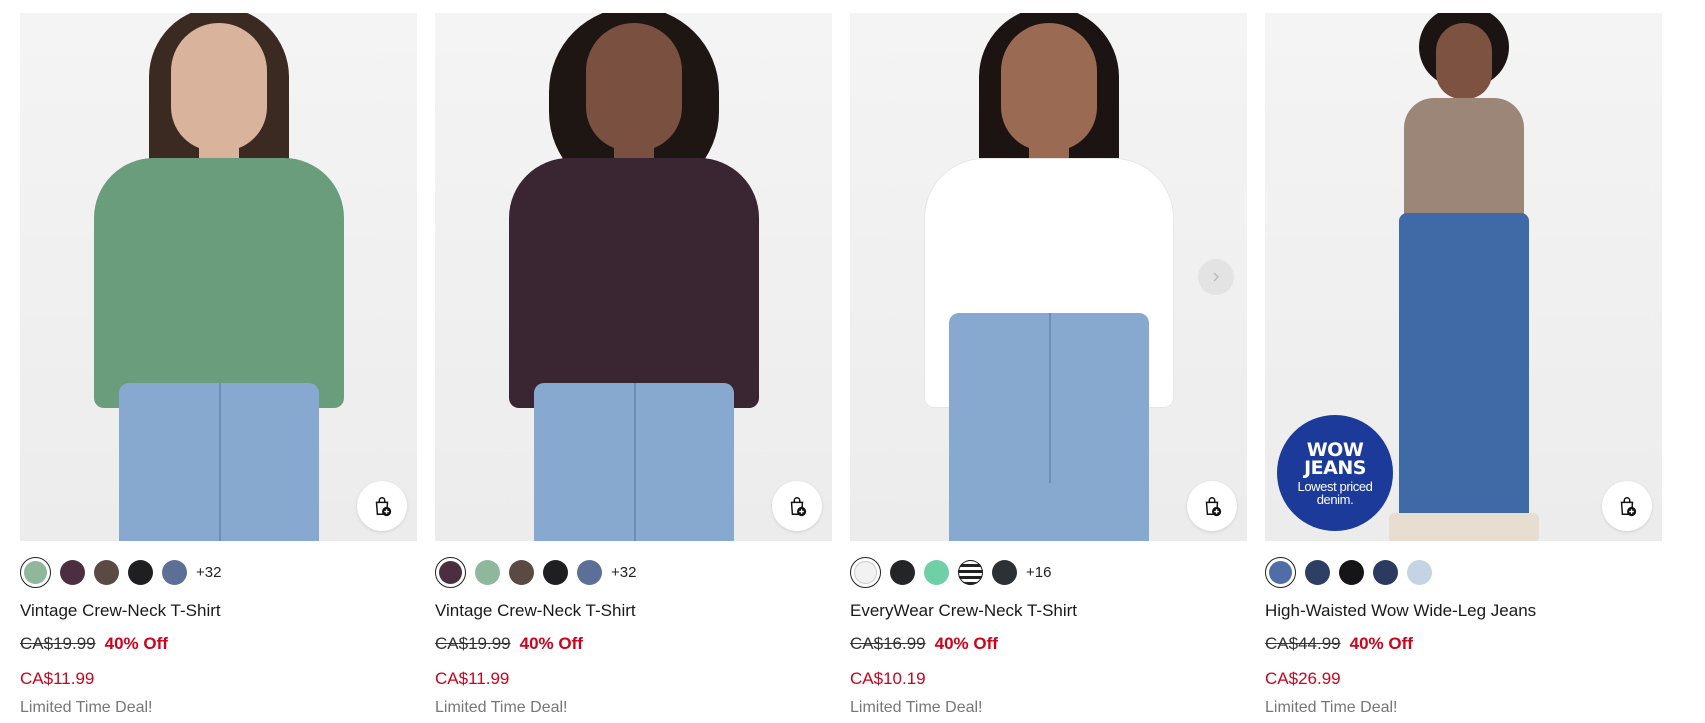 The image size is (1705, 723). I want to click on badge-line: denim., so click(1335, 499).